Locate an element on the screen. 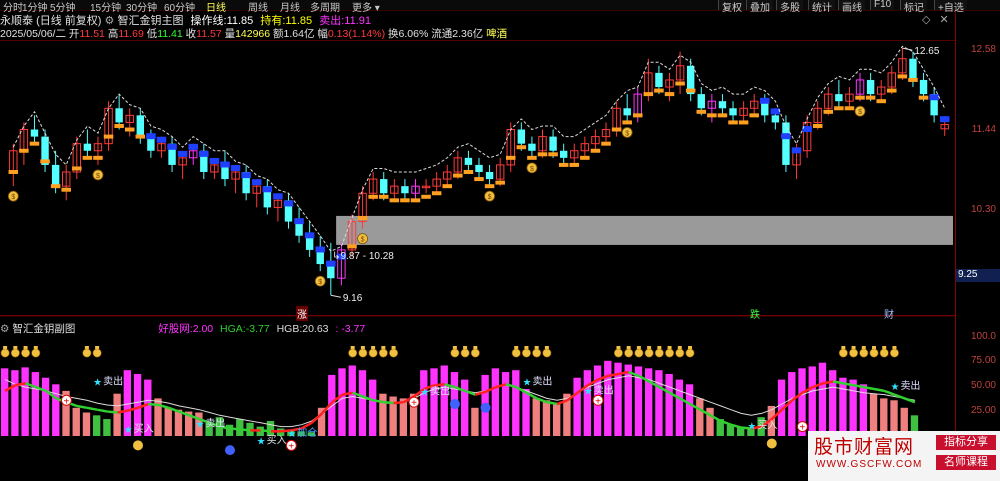 The height and width of the screenshot is (481, 1000). price-tick: 10.30 is located at coordinates (983, 209).